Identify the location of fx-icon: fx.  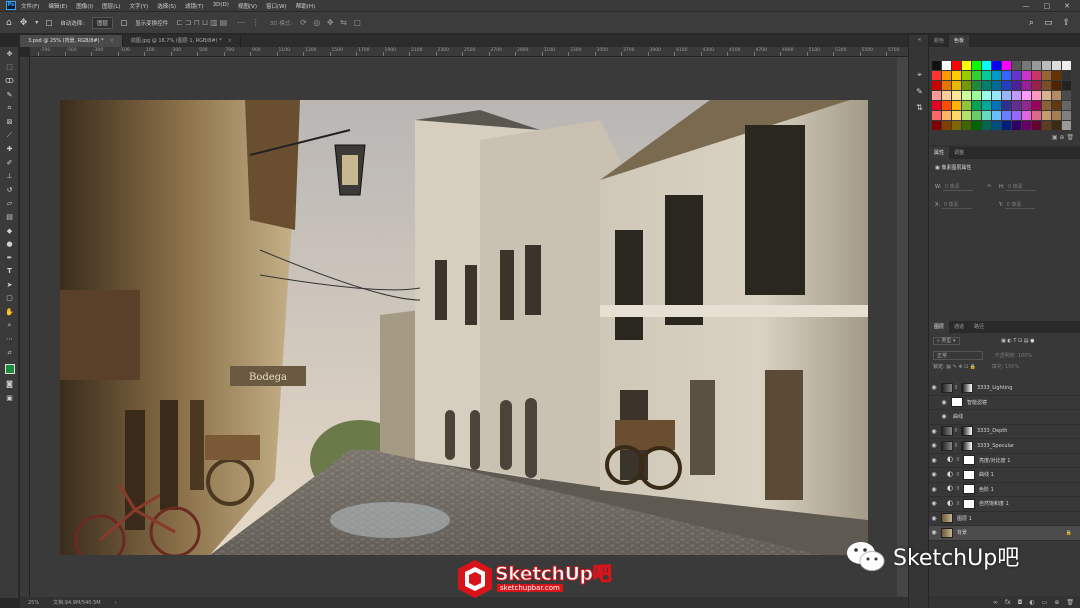
(1008, 602).